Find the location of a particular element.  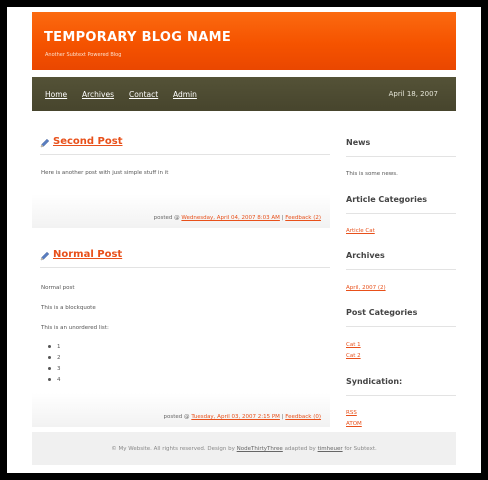

post-title-link: Normal Post is located at coordinates (87, 254).